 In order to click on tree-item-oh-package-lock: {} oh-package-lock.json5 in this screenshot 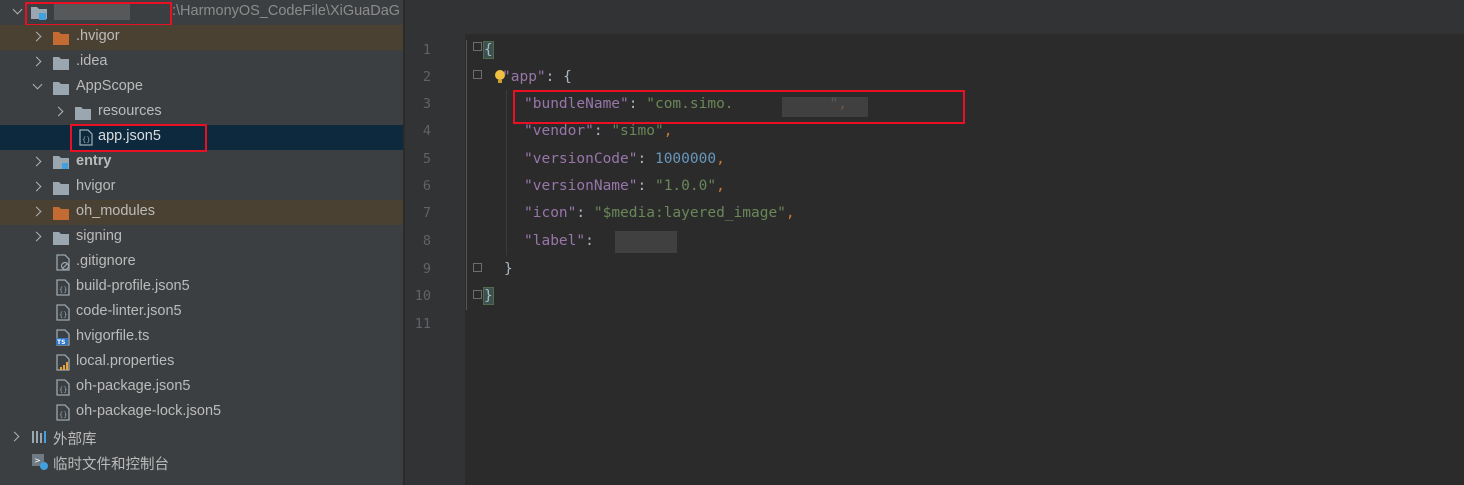, I will do `click(201, 412)`.